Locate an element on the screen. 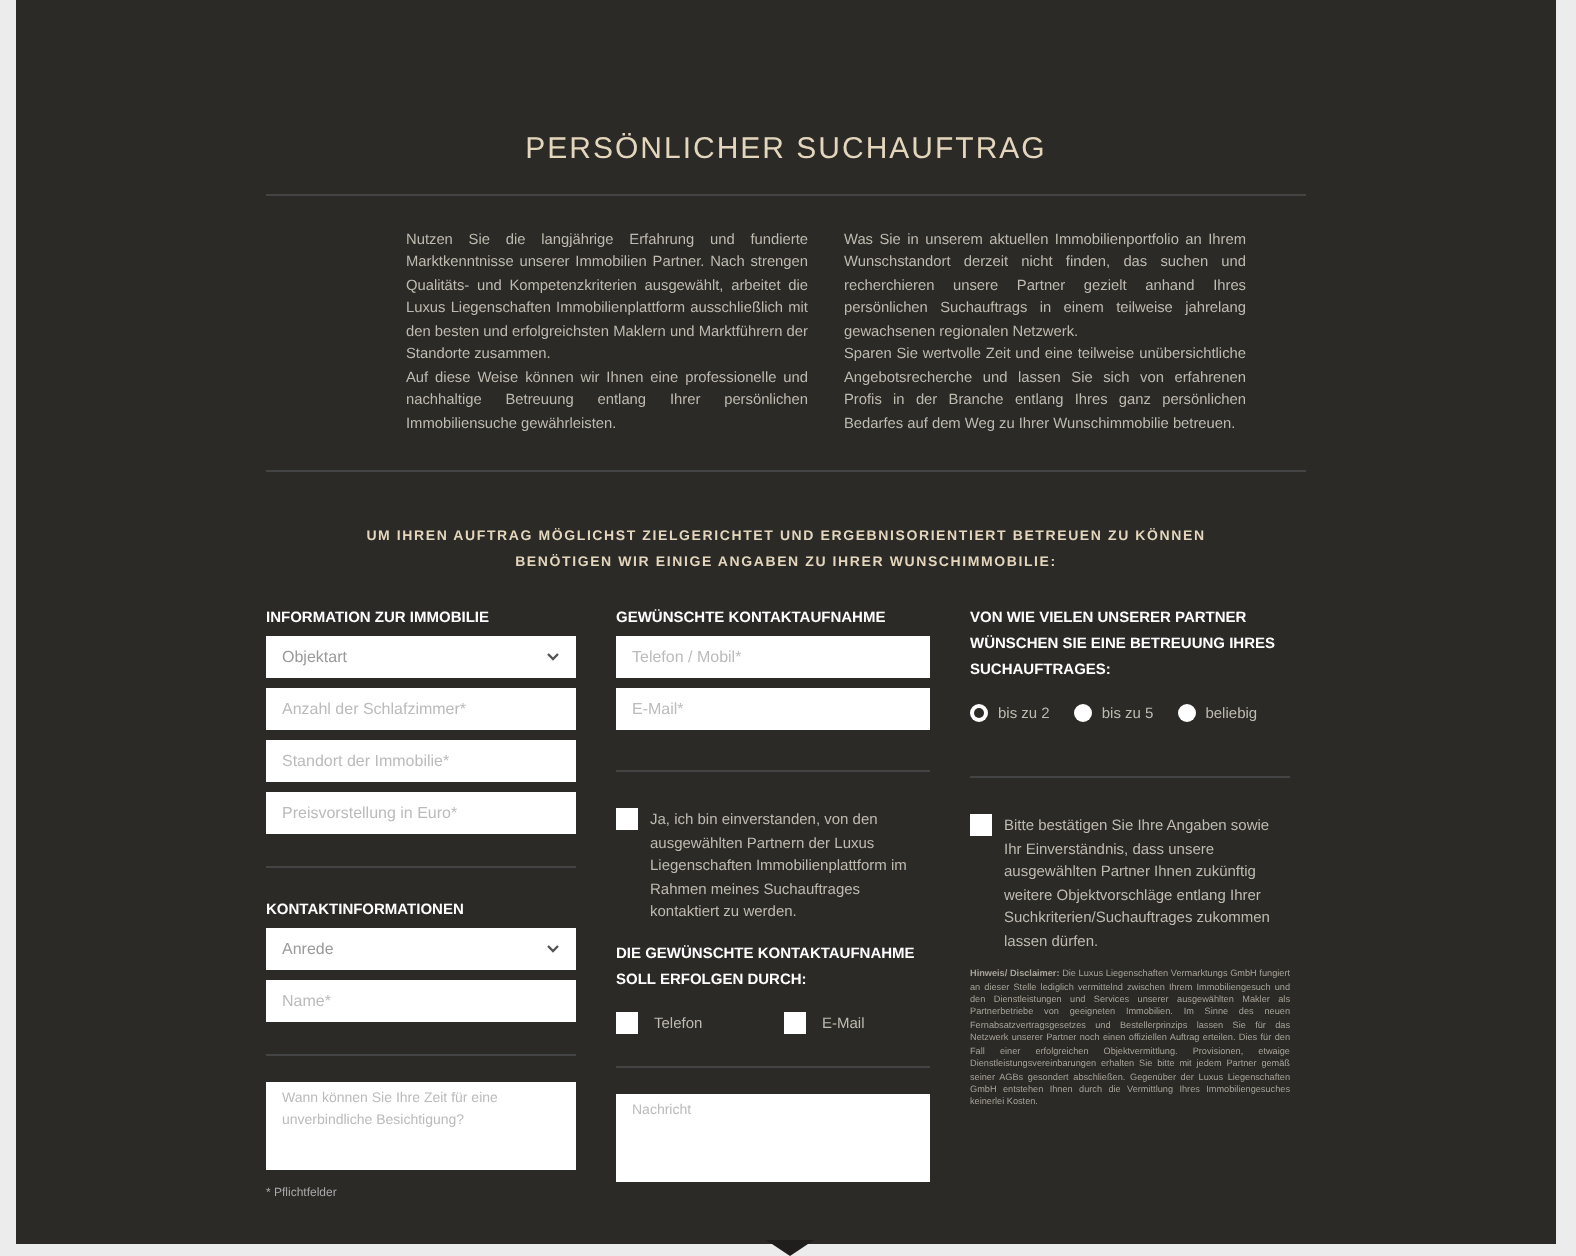  input-field: E-Mail* is located at coordinates (773, 709).